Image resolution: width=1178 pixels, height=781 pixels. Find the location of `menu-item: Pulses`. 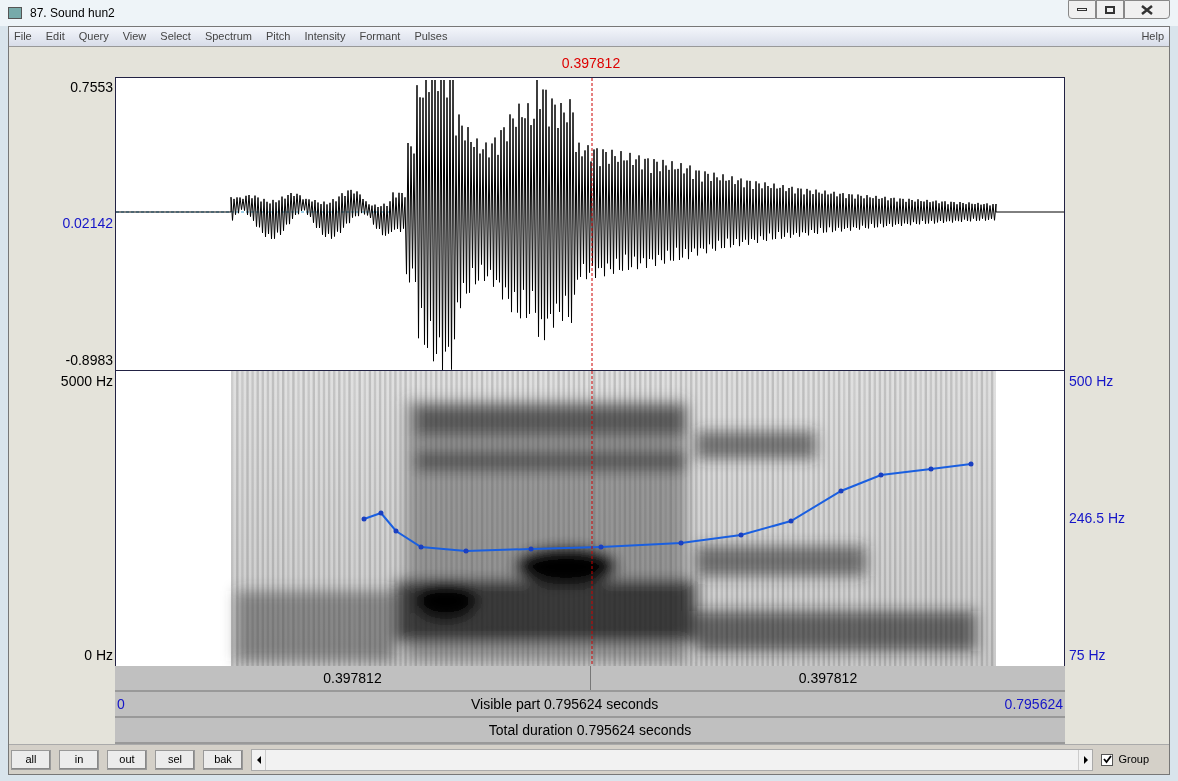

menu-item: Pulses is located at coordinates (431, 36).